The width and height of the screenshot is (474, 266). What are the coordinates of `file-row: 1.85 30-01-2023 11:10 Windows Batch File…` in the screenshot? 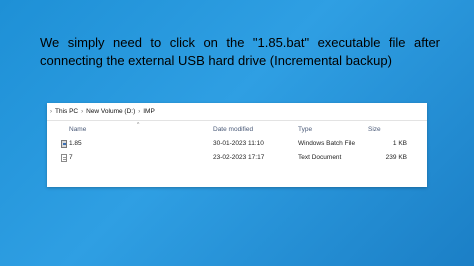 It's located at (237, 144).